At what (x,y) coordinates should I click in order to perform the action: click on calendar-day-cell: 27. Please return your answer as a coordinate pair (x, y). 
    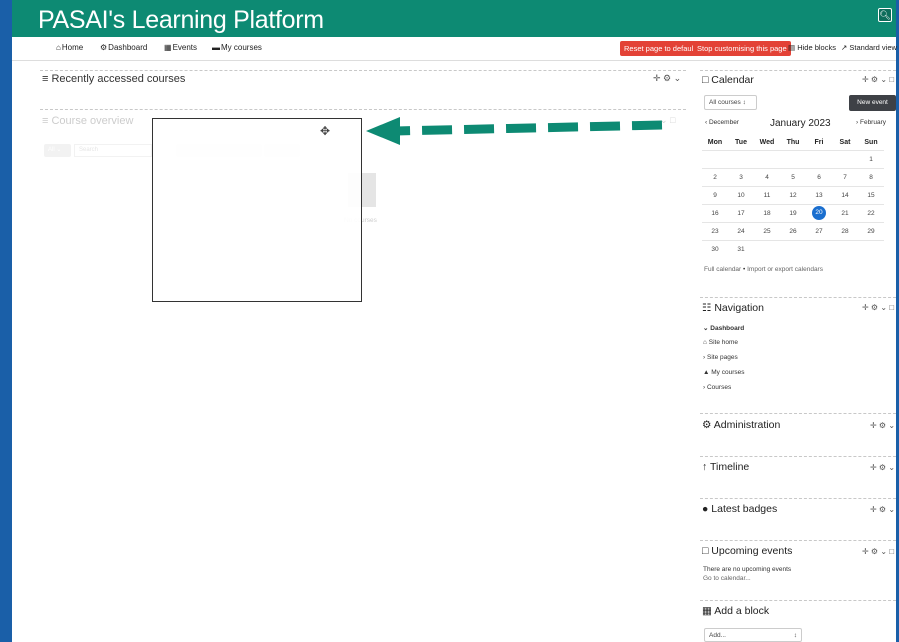
    Looking at the image, I should click on (819, 230).